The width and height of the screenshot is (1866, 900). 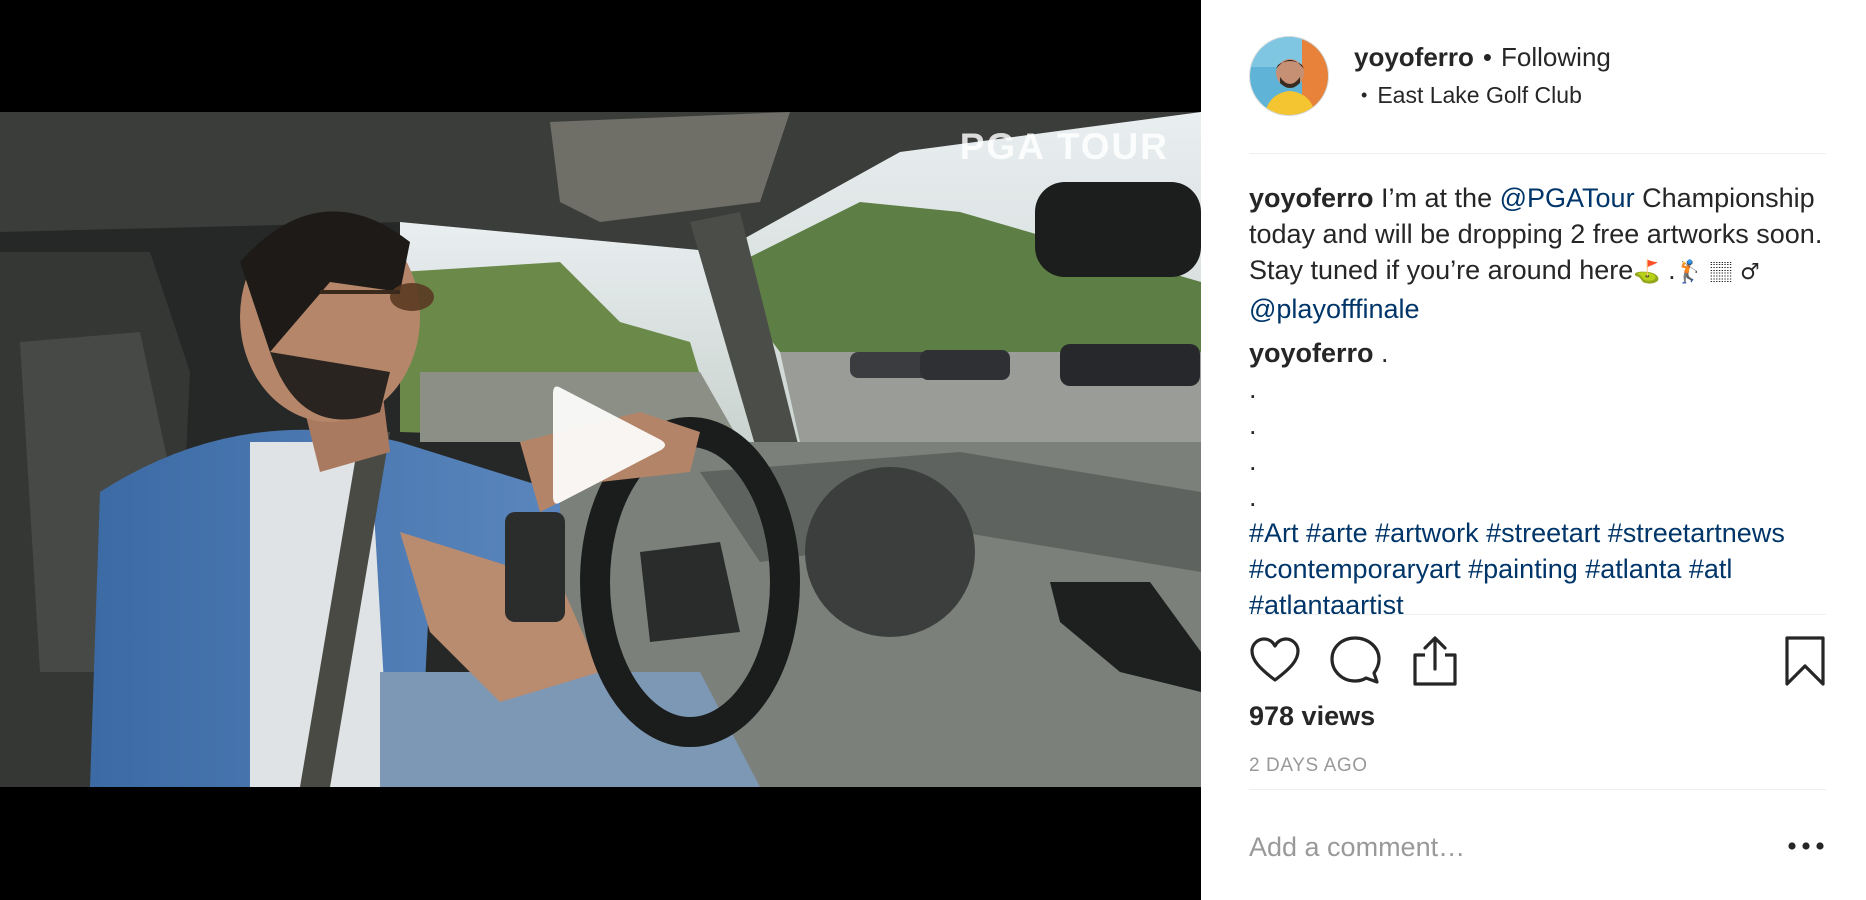 I want to click on hashtag: #atlantaartist, so click(x=1326, y=602).